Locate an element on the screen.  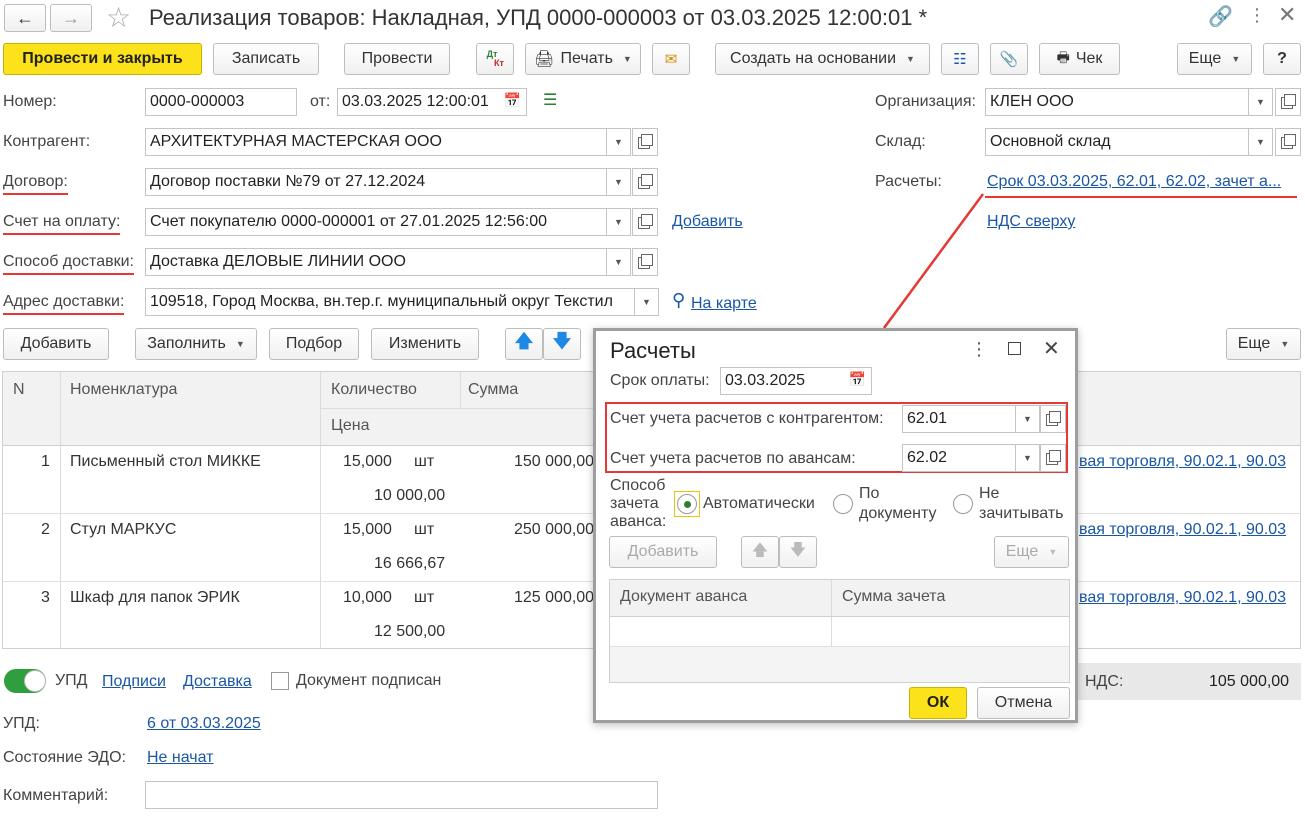
map-link: На карте is located at coordinates (724, 304).